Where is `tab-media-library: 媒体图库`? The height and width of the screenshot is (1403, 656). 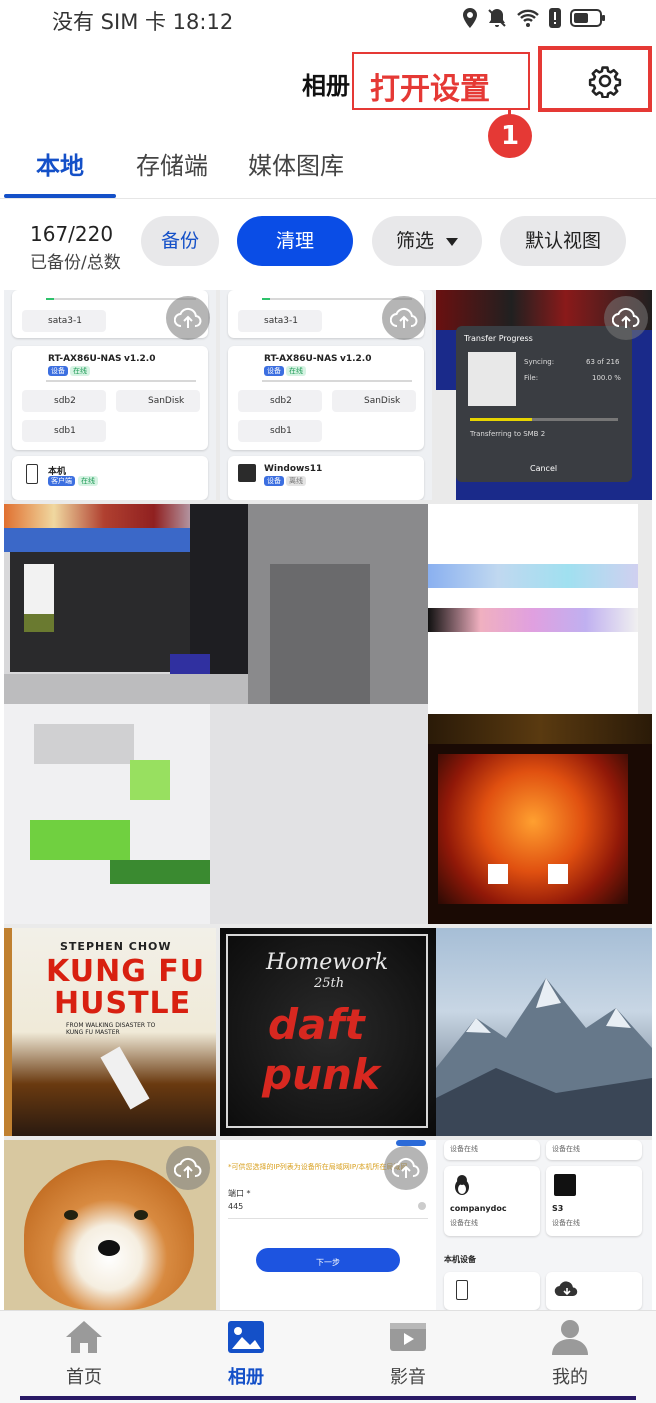
tab-media-library: 媒体图库 is located at coordinates (296, 163).